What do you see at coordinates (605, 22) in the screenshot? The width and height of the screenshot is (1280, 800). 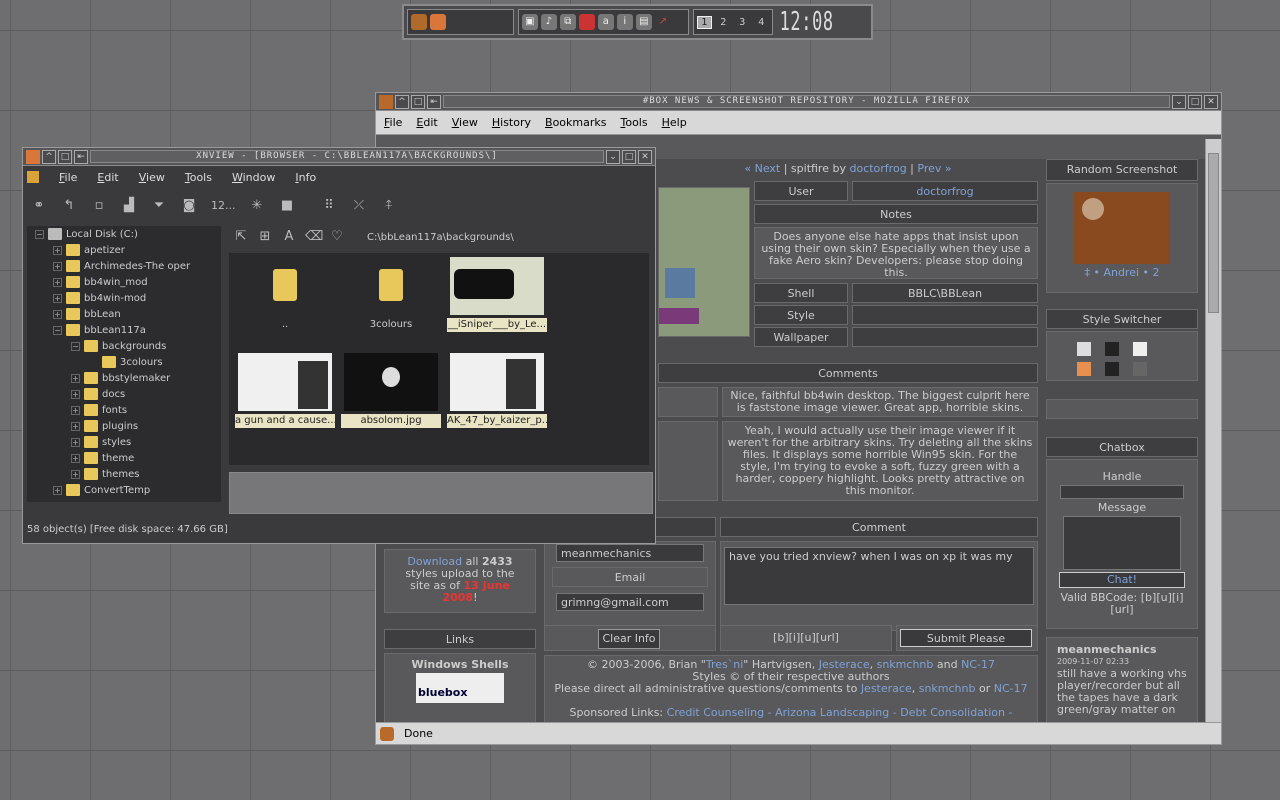 I see `tray-a-icon: a` at bounding box center [605, 22].